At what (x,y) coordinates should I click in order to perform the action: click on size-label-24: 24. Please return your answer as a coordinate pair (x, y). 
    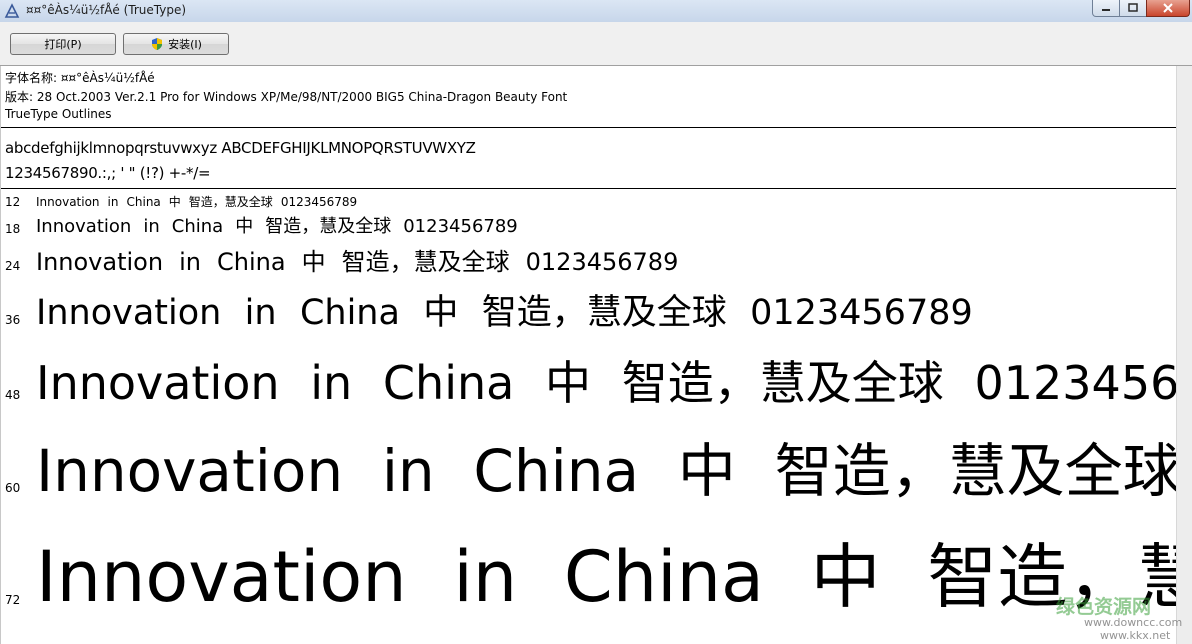
    Looking at the image, I should click on (13, 266).